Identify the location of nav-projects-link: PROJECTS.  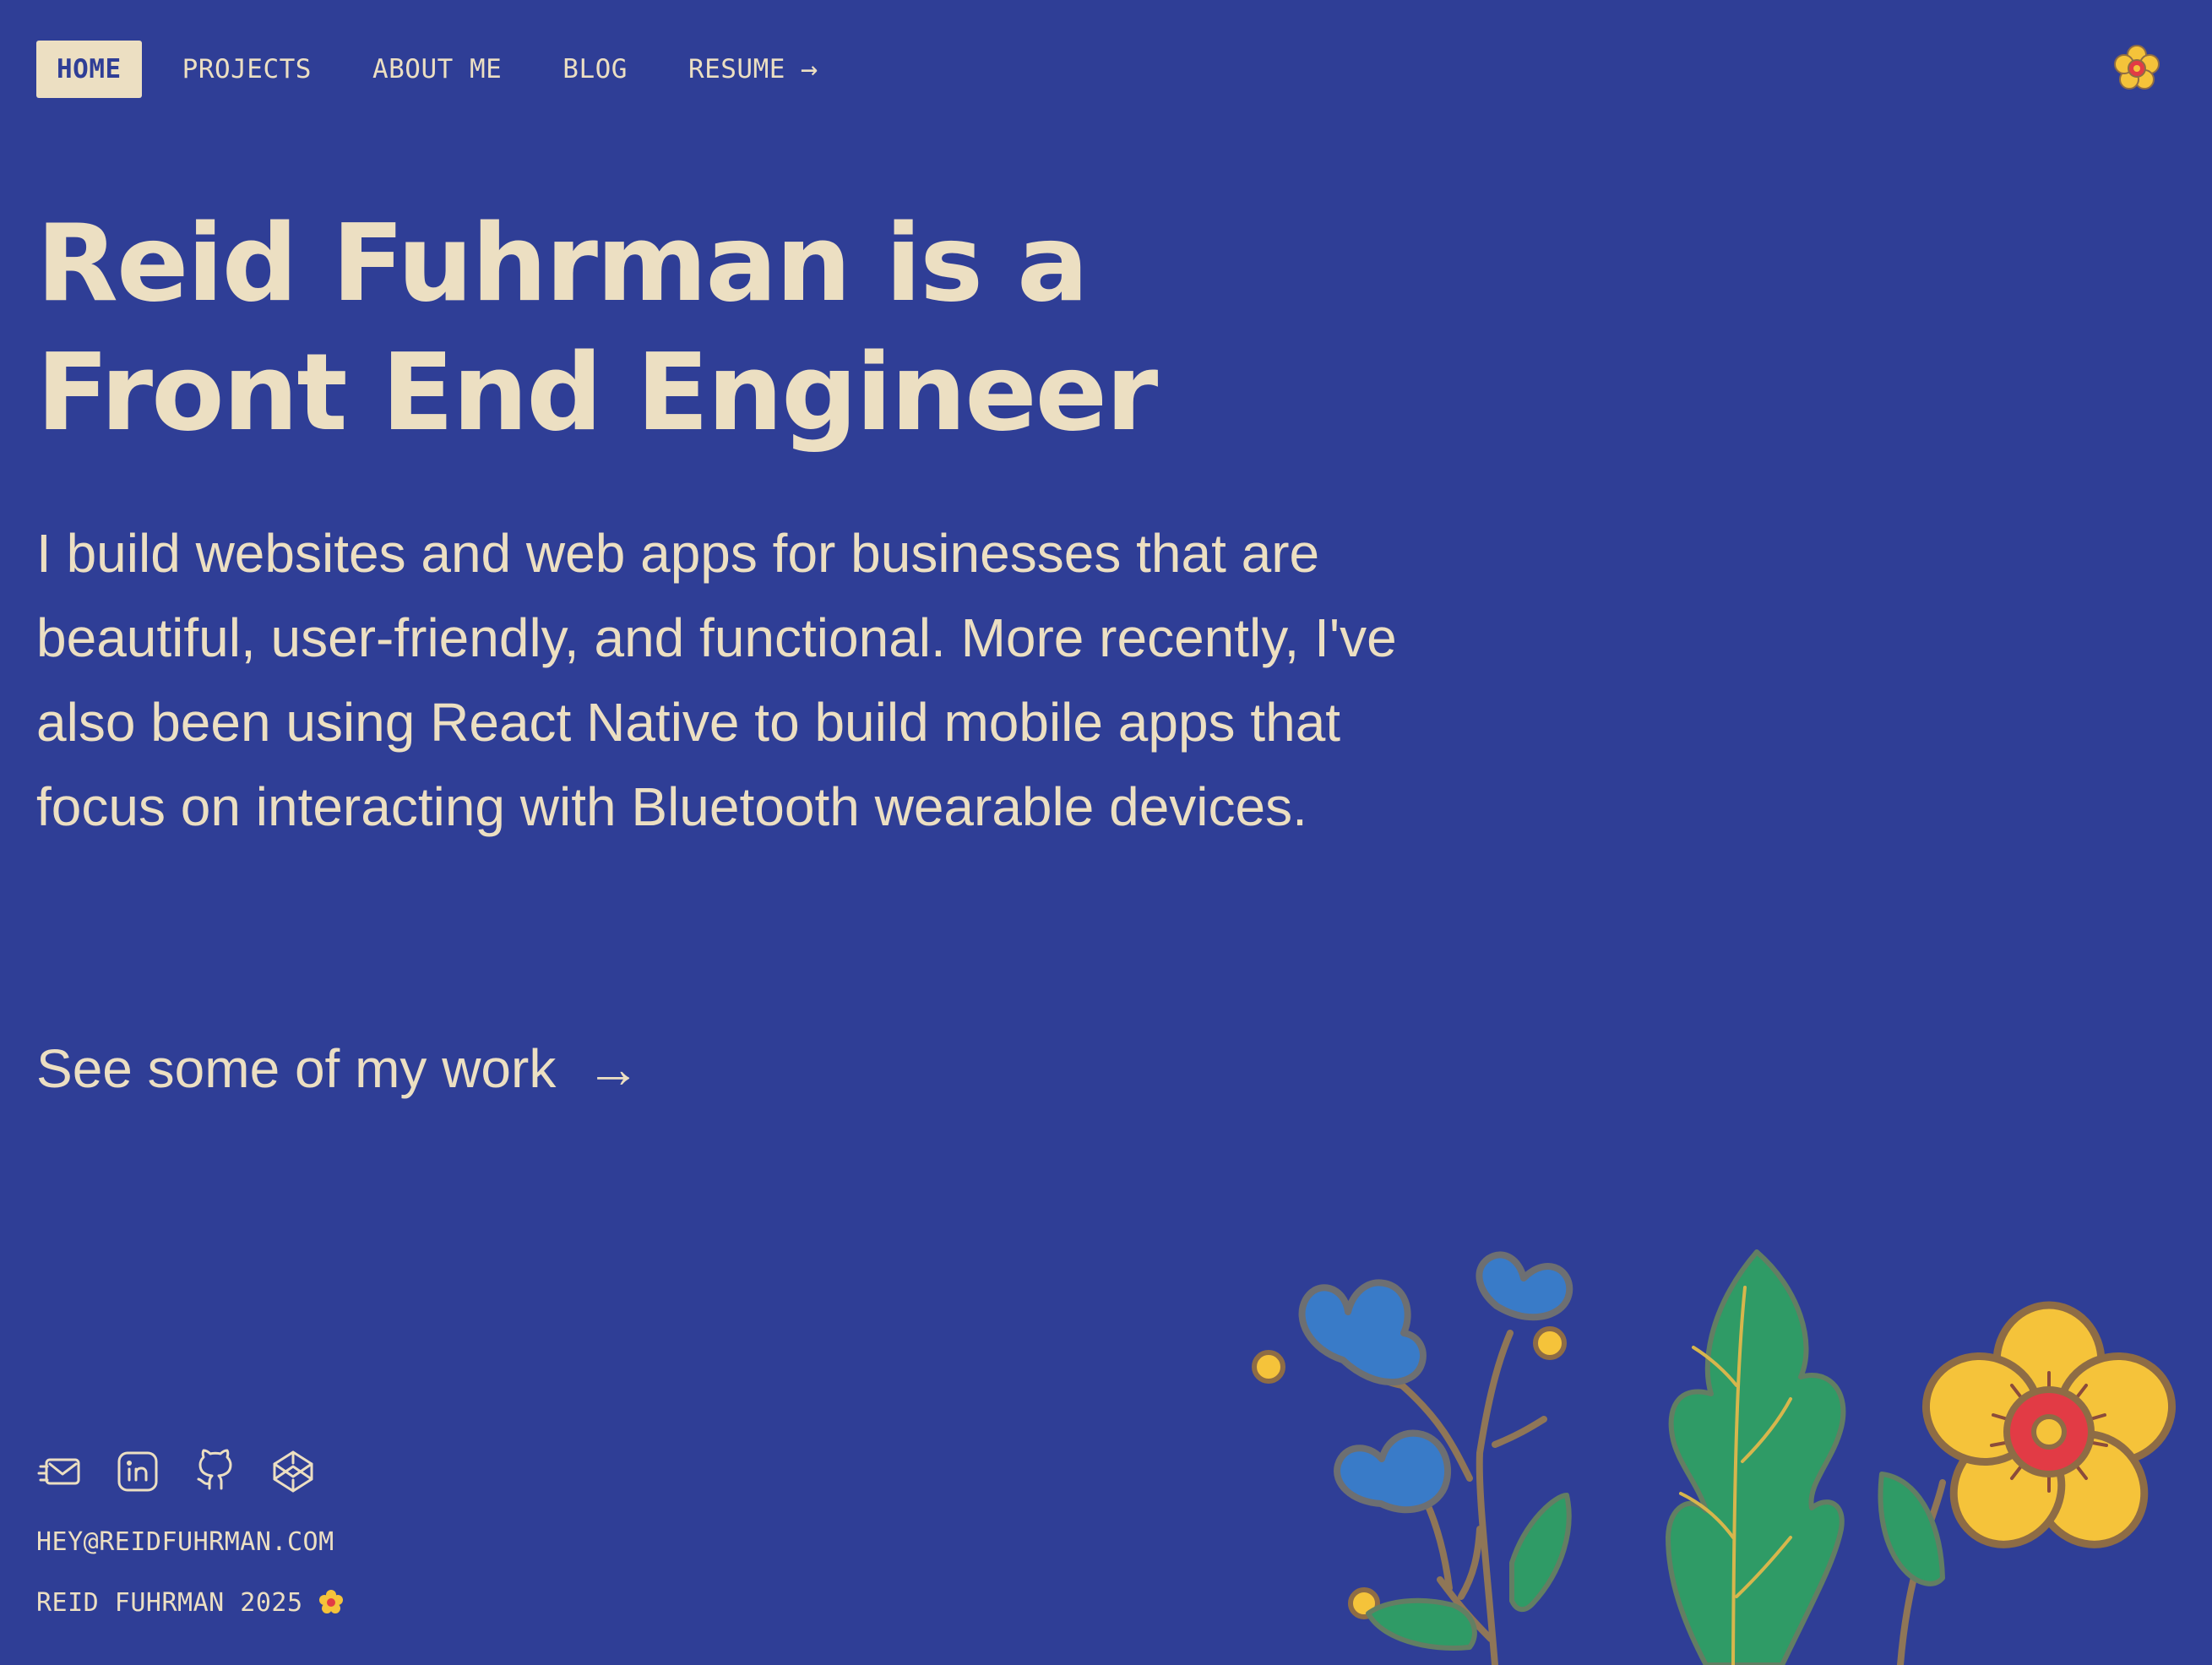
(247, 69).